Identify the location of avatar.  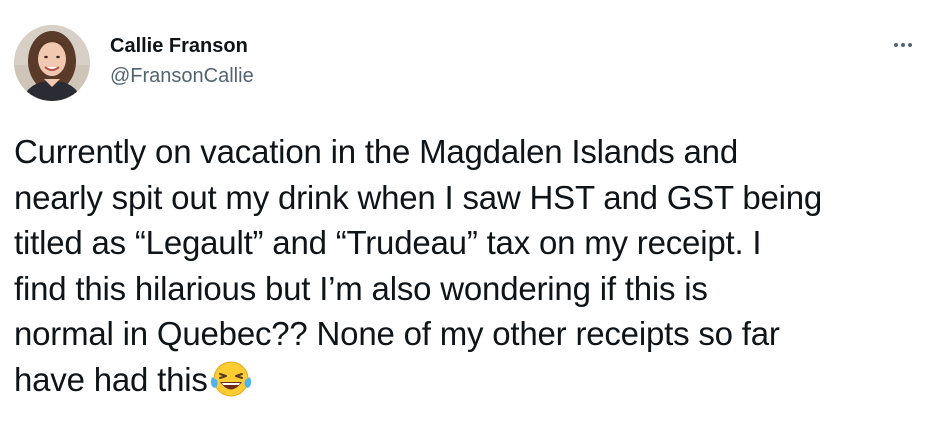
(52, 63).